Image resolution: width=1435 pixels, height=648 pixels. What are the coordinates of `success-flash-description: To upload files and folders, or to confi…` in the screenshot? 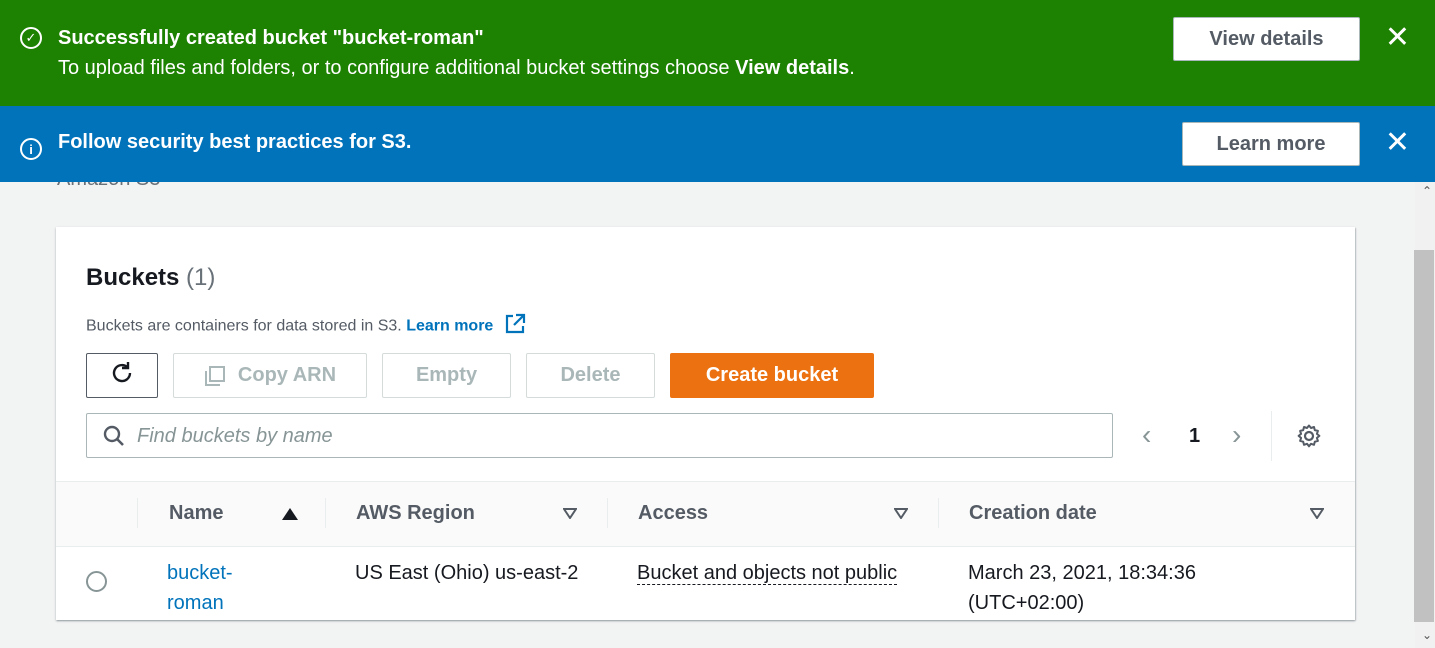 It's located at (456, 68).